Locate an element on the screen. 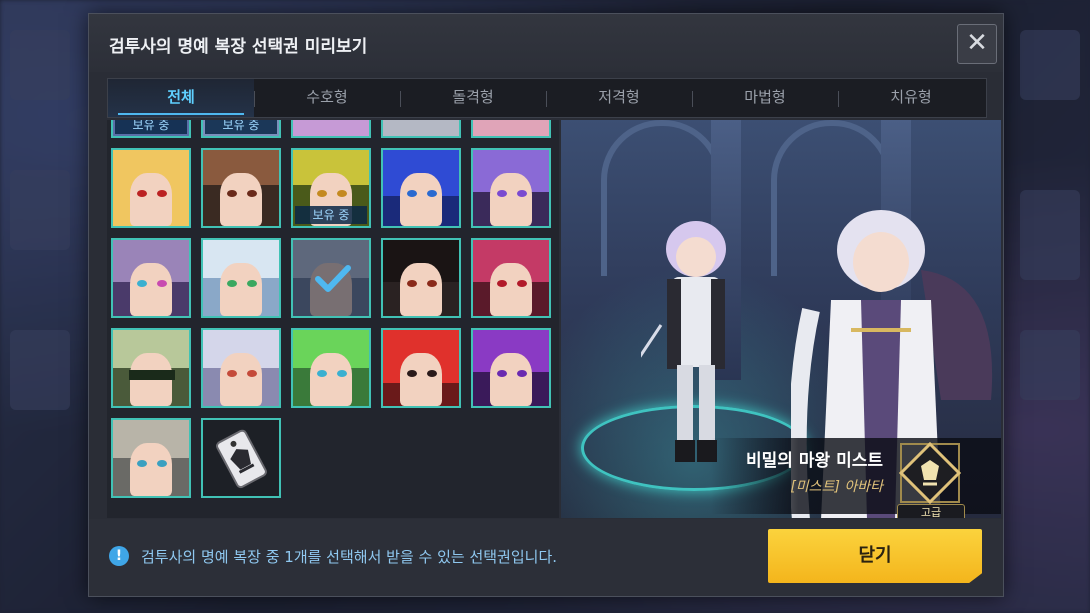 This screenshot has height=613, width=1090. costume-slot-accessory is located at coordinates (241, 458).